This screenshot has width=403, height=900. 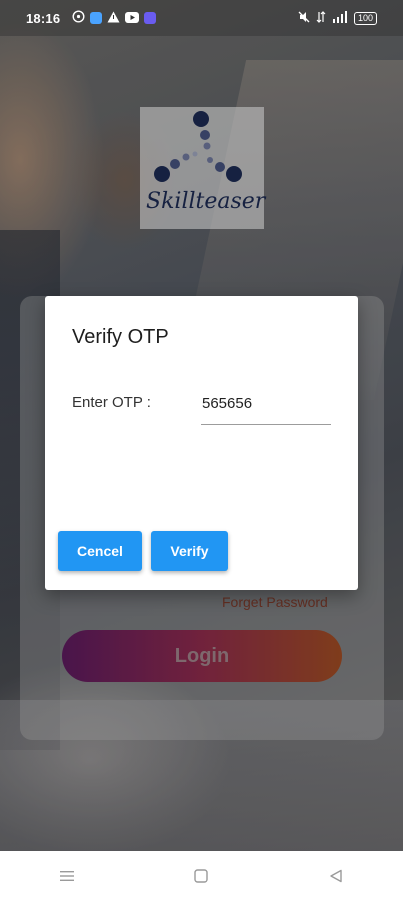 I want to click on dialog-title: Verify OTP, so click(x=120, y=337).